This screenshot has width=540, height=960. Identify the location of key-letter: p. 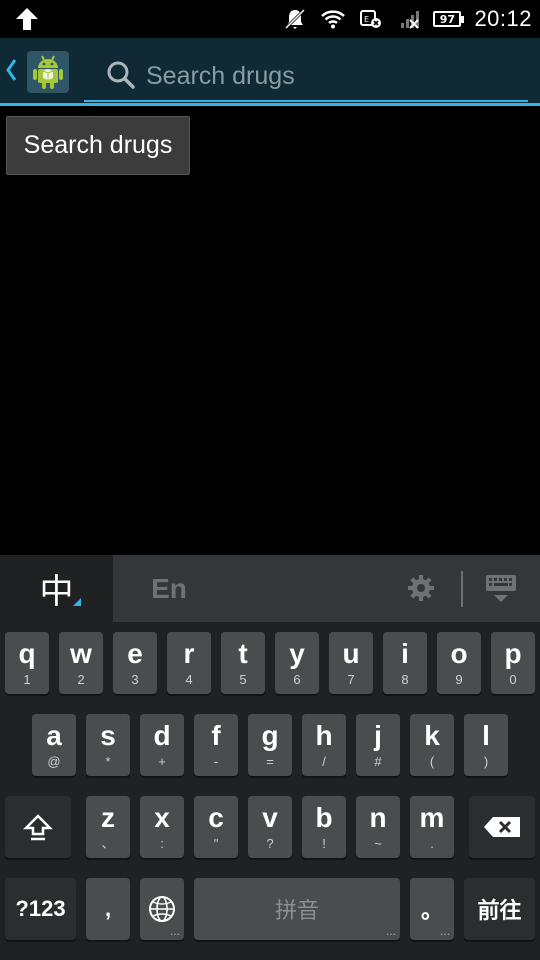
(513, 653).